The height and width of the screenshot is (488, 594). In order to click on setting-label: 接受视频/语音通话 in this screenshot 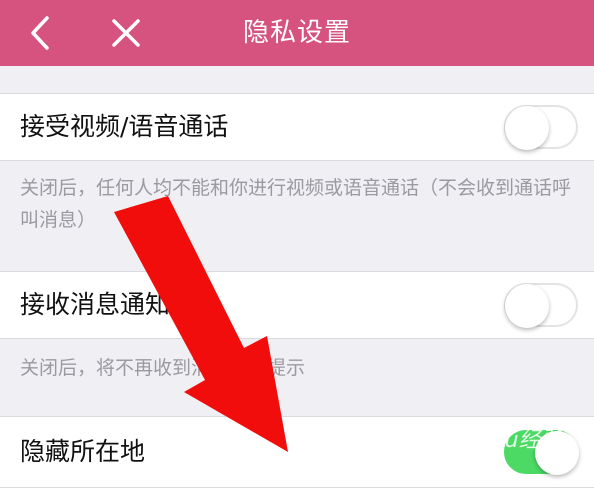, I will do `click(124, 126)`.